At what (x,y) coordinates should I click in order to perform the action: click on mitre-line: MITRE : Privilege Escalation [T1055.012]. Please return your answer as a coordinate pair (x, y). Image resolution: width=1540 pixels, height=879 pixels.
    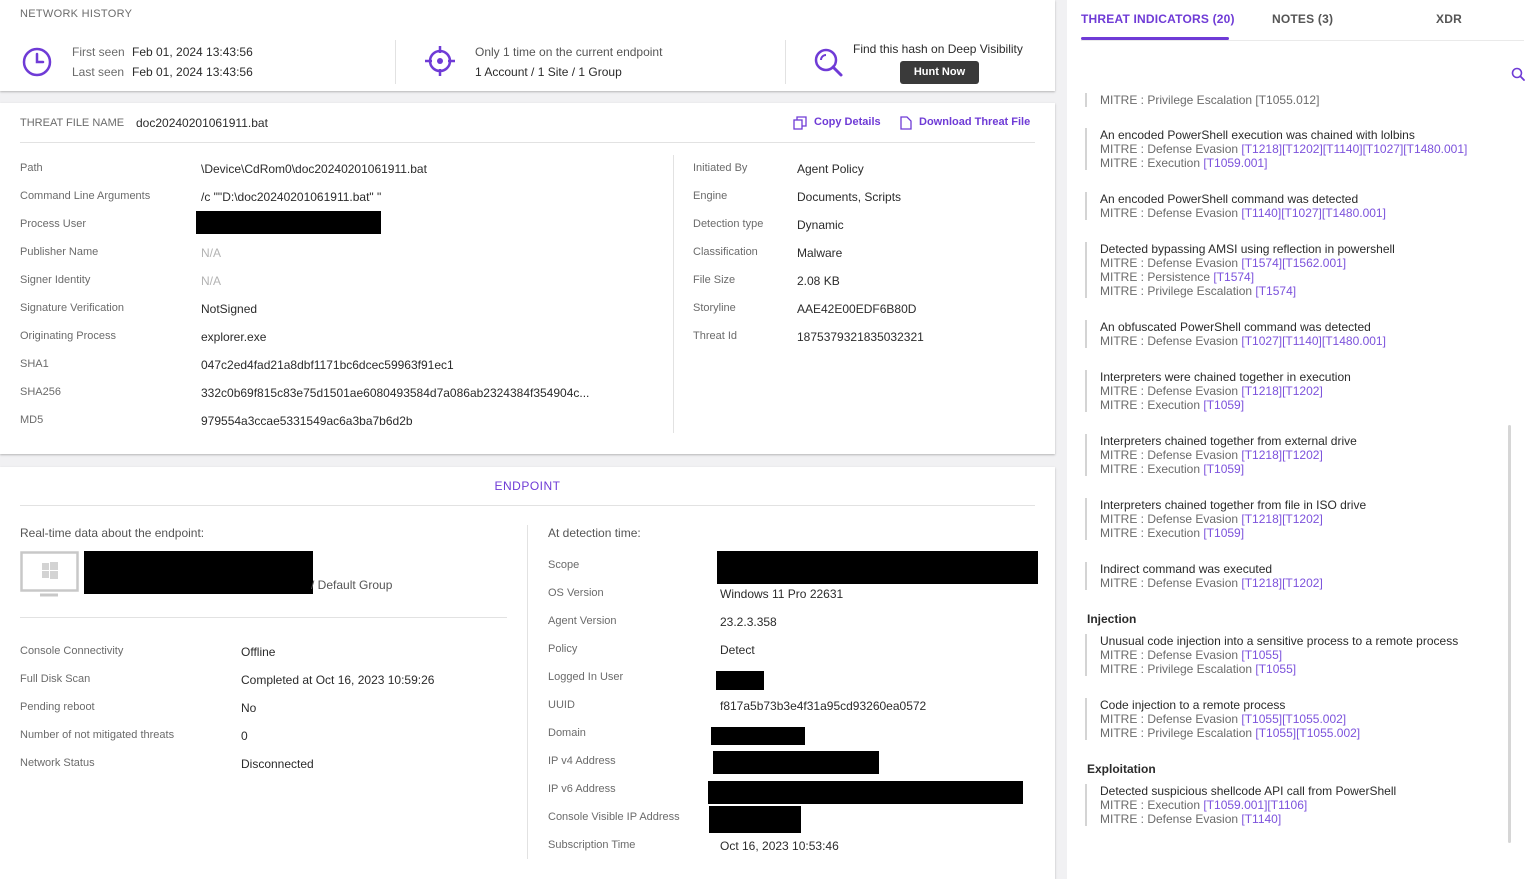
    Looking at the image, I should click on (1210, 100).